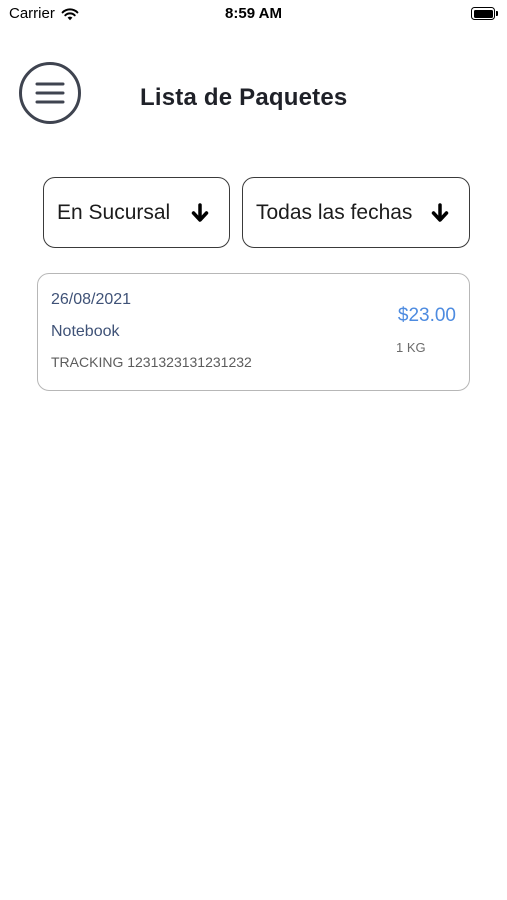  Describe the element at coordinates (114, 212) in the screenshot. I see `status-filter-label: En Sucursal` at that location.